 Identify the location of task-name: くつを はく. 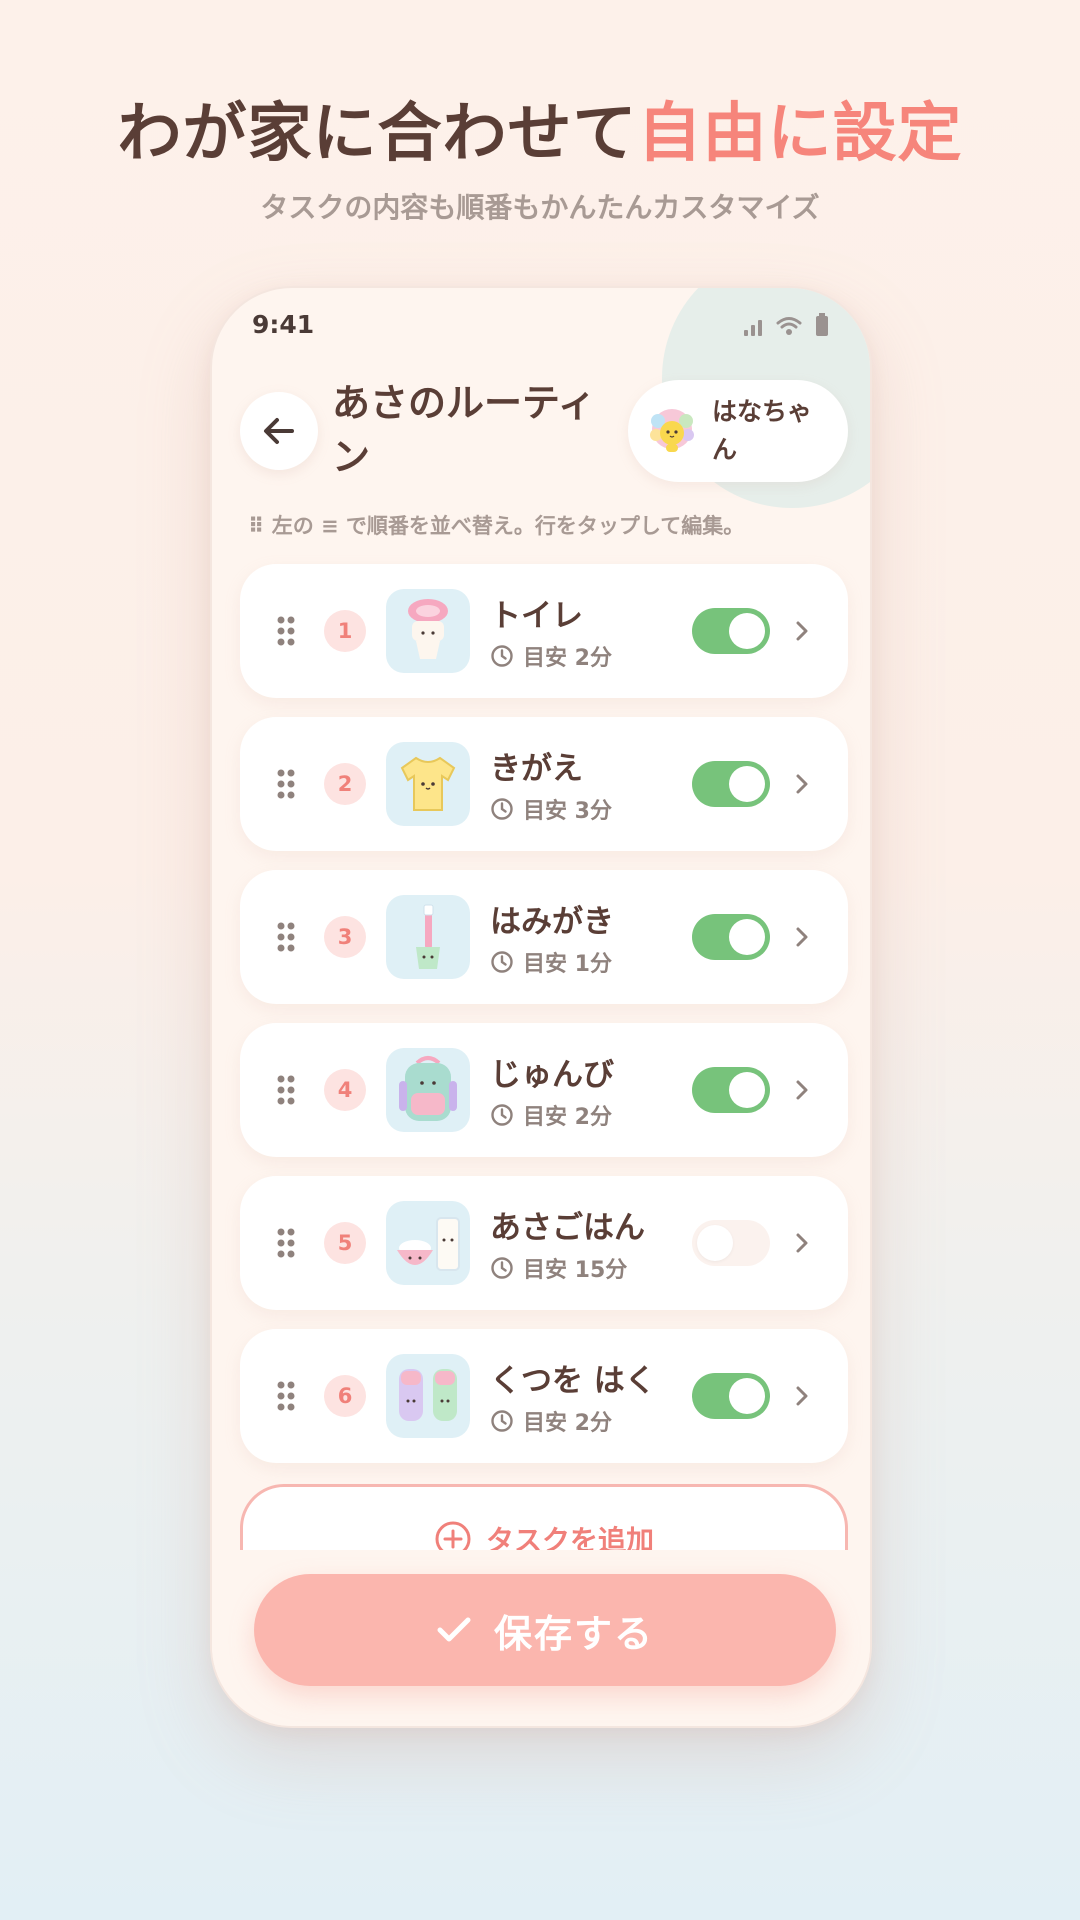
(573, 1381).